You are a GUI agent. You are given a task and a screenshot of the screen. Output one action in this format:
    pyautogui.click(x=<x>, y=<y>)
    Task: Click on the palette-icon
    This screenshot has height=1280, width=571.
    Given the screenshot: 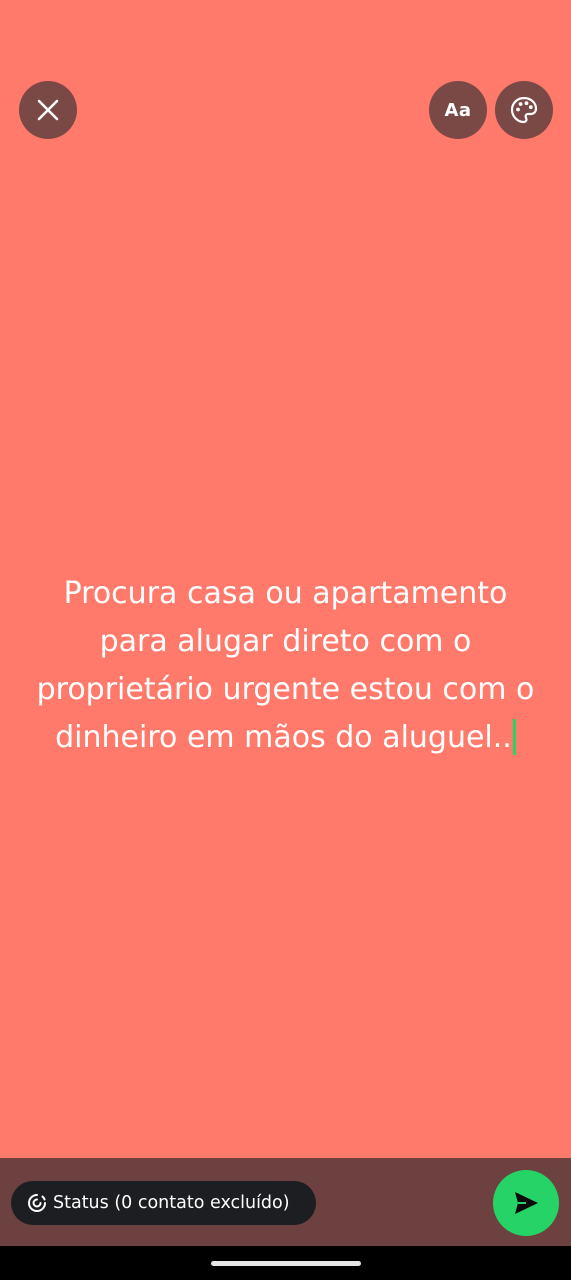 What is the action you would take?
    pyautogui.click(x=524, y=110)
    